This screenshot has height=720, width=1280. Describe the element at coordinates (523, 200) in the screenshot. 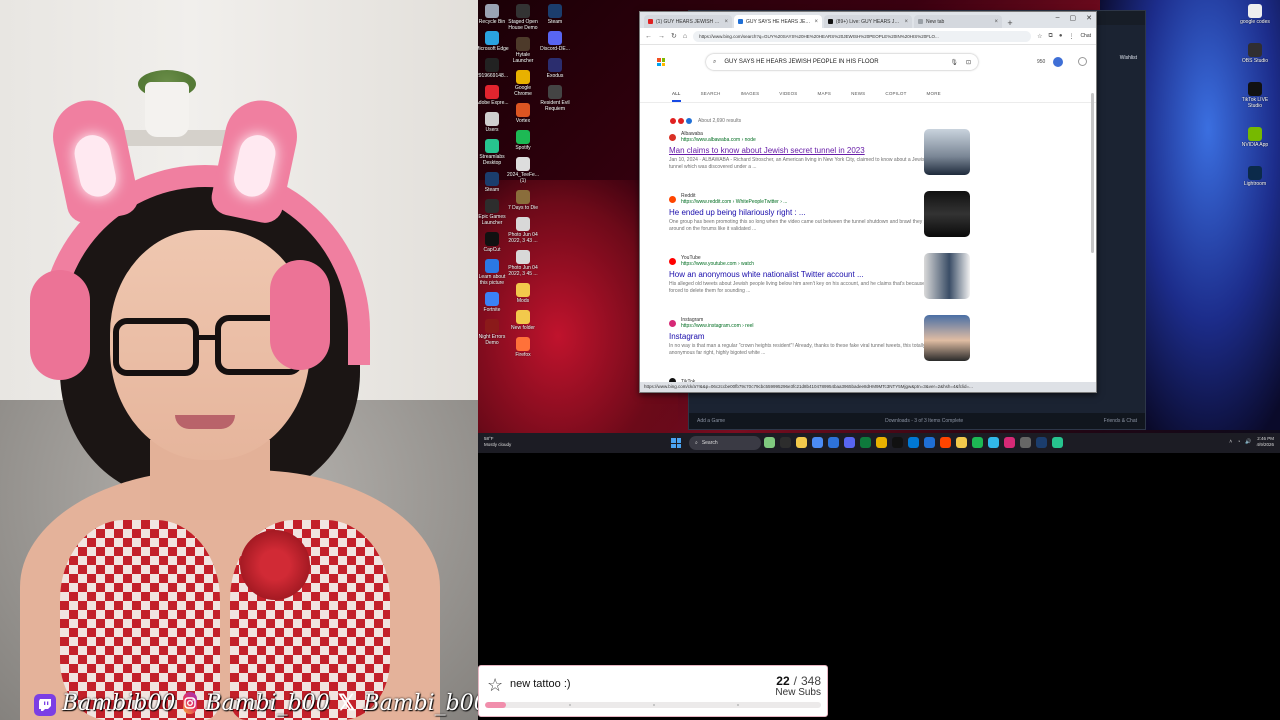

I see `desktop-shortcut: 7 Days to Die` at that location.